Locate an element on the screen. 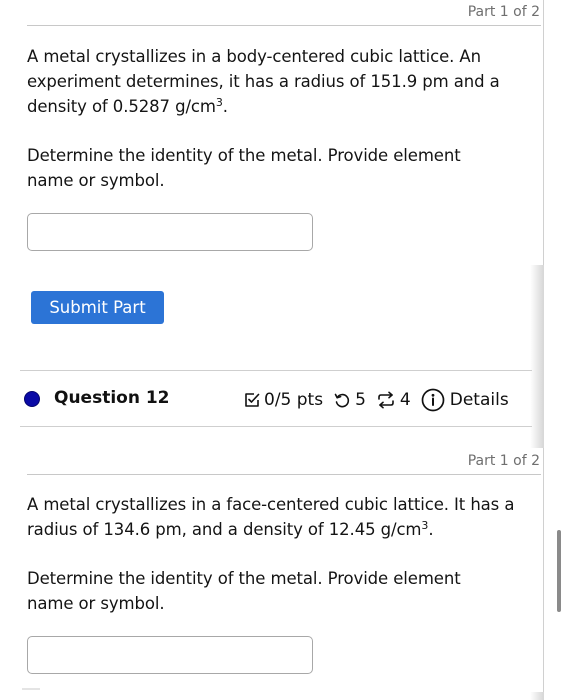 The image size is (566, 700). check-square-icon is located at coordinates (252, 400).